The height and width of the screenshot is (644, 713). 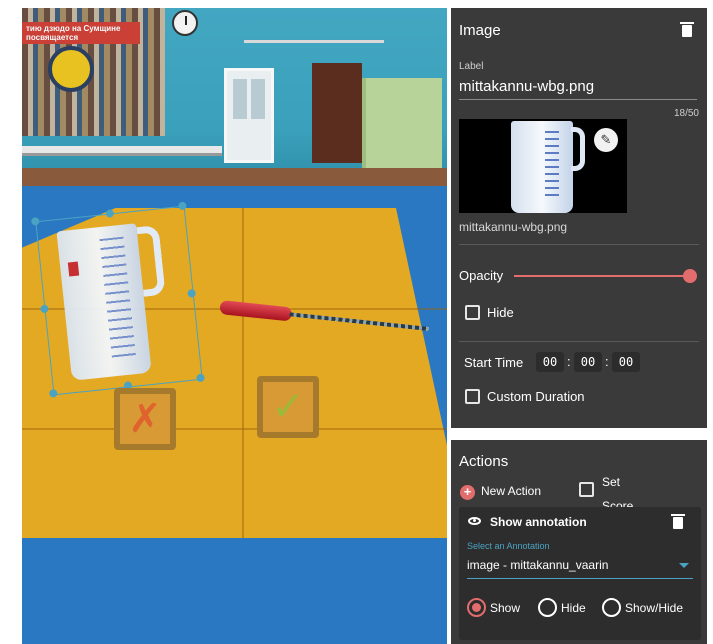 What do you see at coordinates (586, 489) in the screenshot?
I see `set-score-checkbox` at bounding box center [586, 489].